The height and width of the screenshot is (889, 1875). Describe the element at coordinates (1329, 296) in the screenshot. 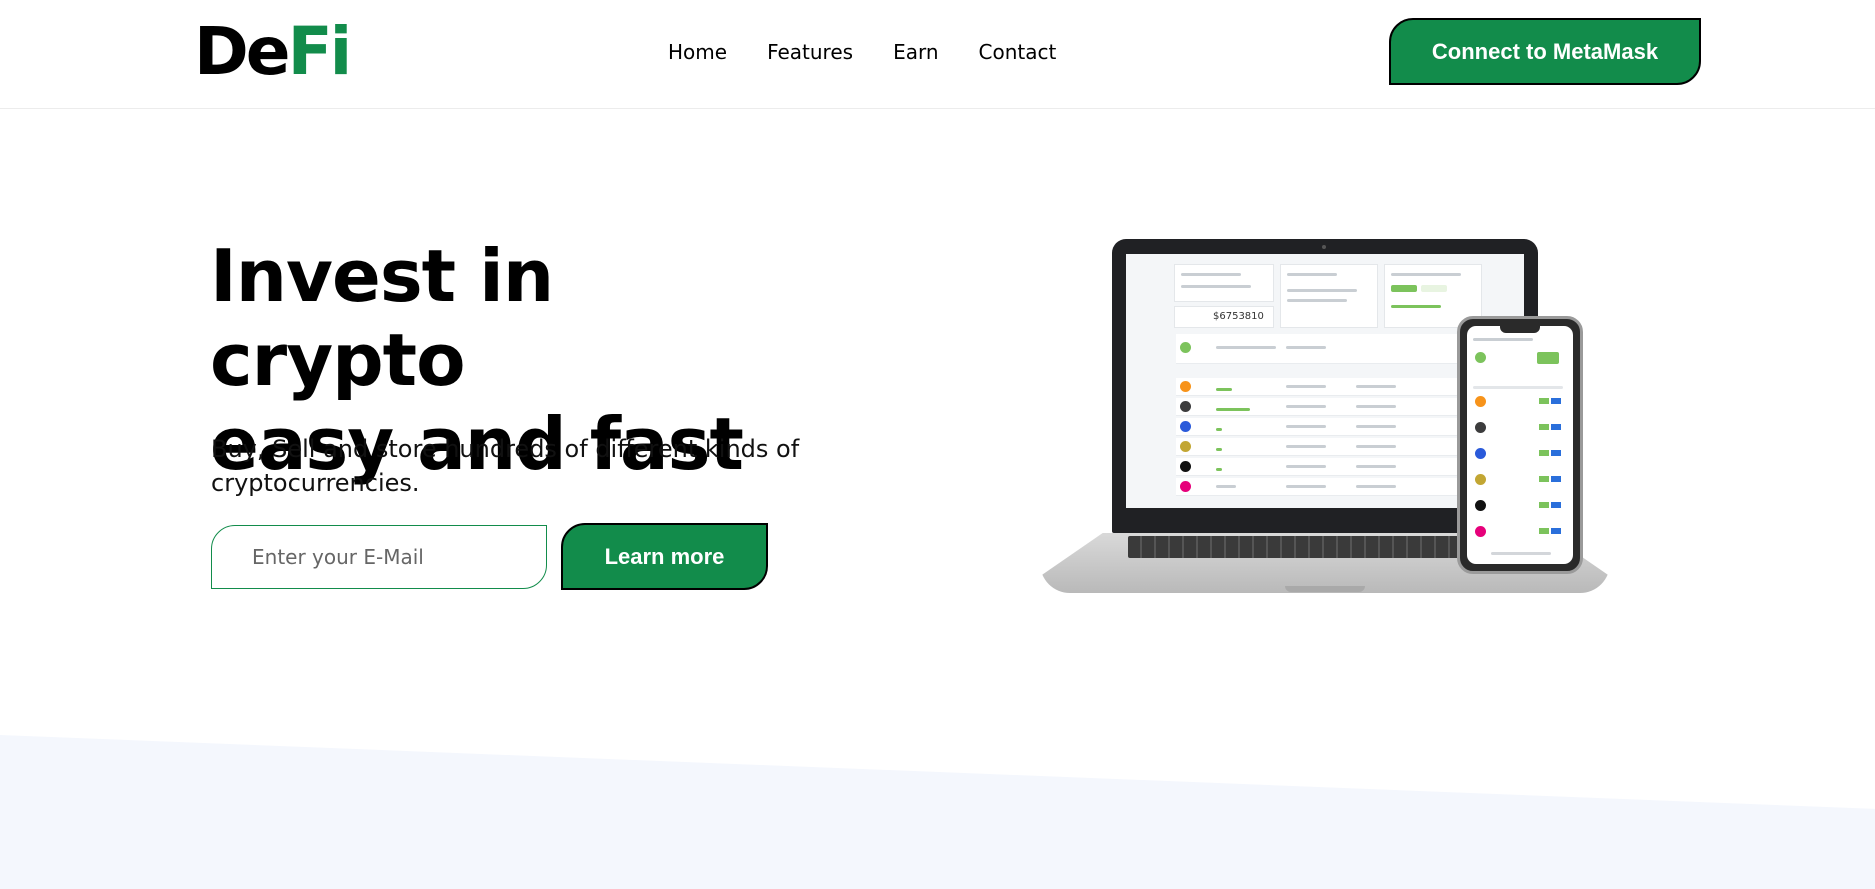

I see `referral-card` at that location.